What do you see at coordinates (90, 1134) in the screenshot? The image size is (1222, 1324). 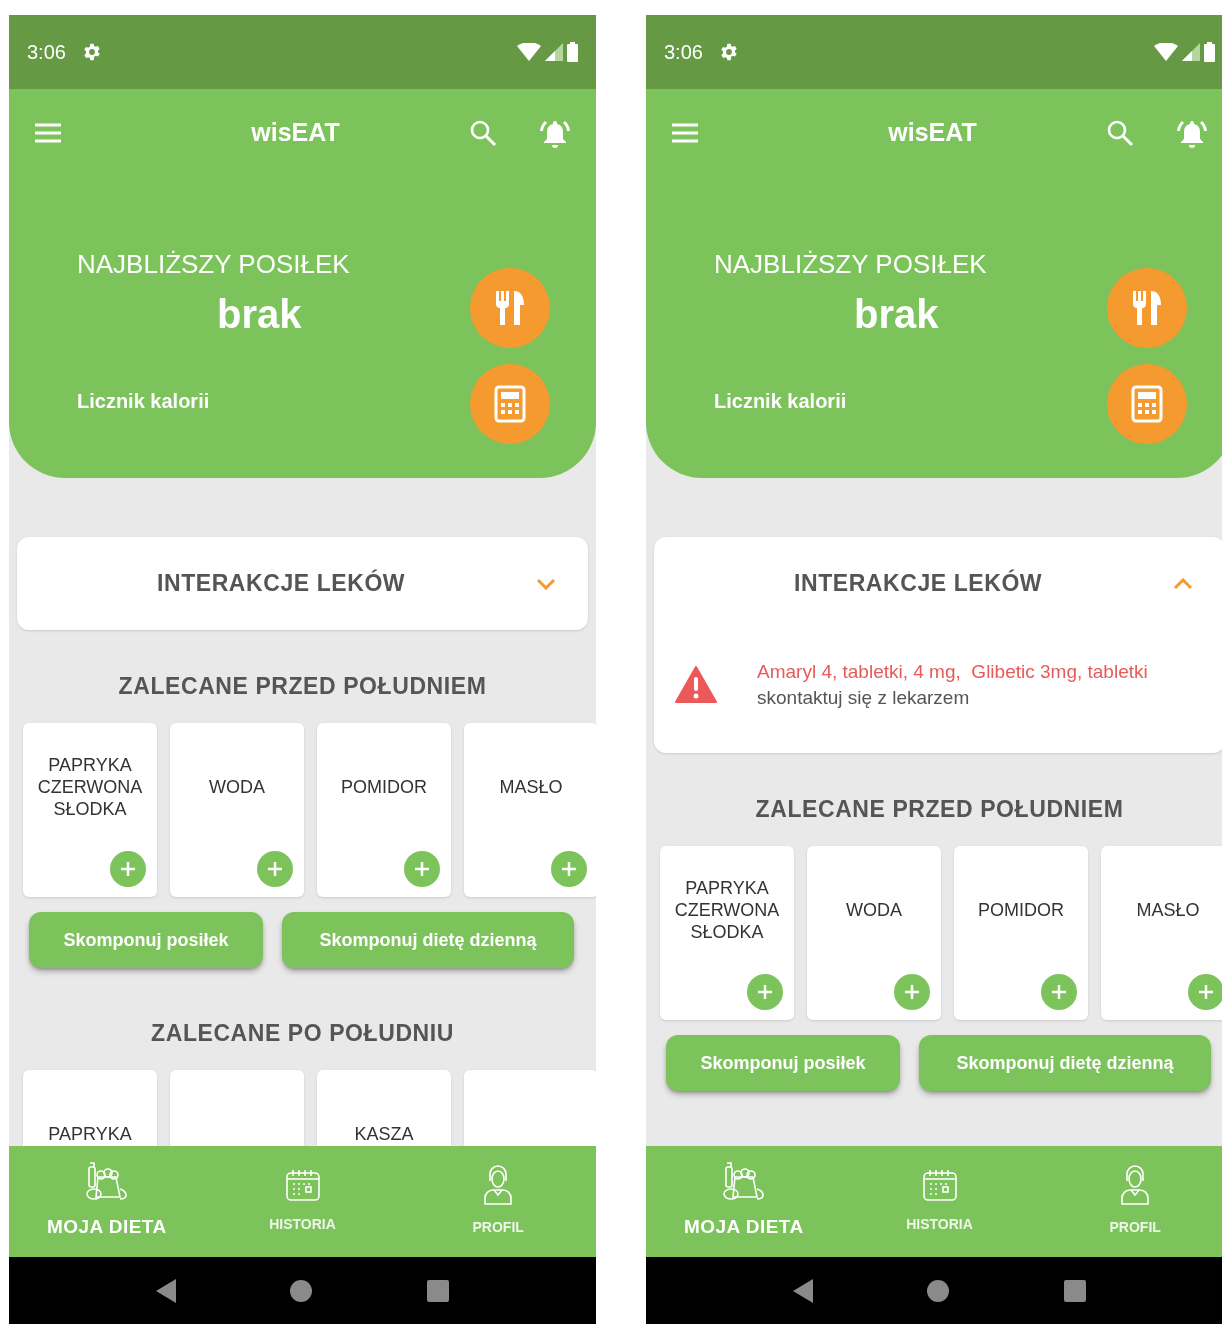 I see `food-name: PAPRYKA` at bounding box center [90, 1134].